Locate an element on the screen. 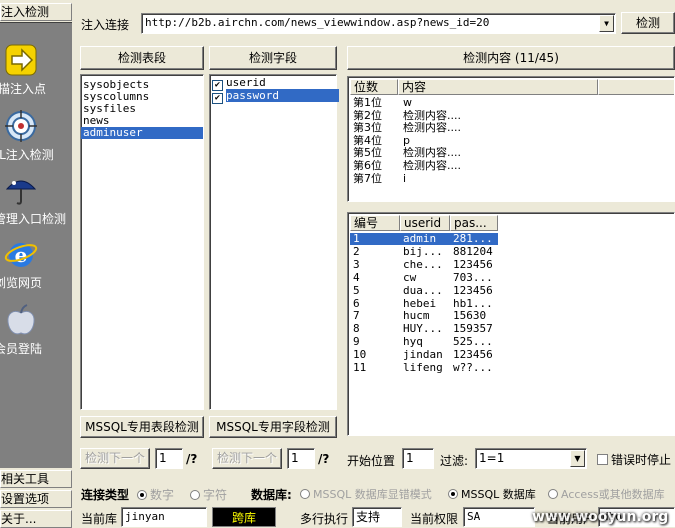 The width and height of the screenshot is (675, 528). checkbox-icon: ✔ is located at coordinates (217, 98).